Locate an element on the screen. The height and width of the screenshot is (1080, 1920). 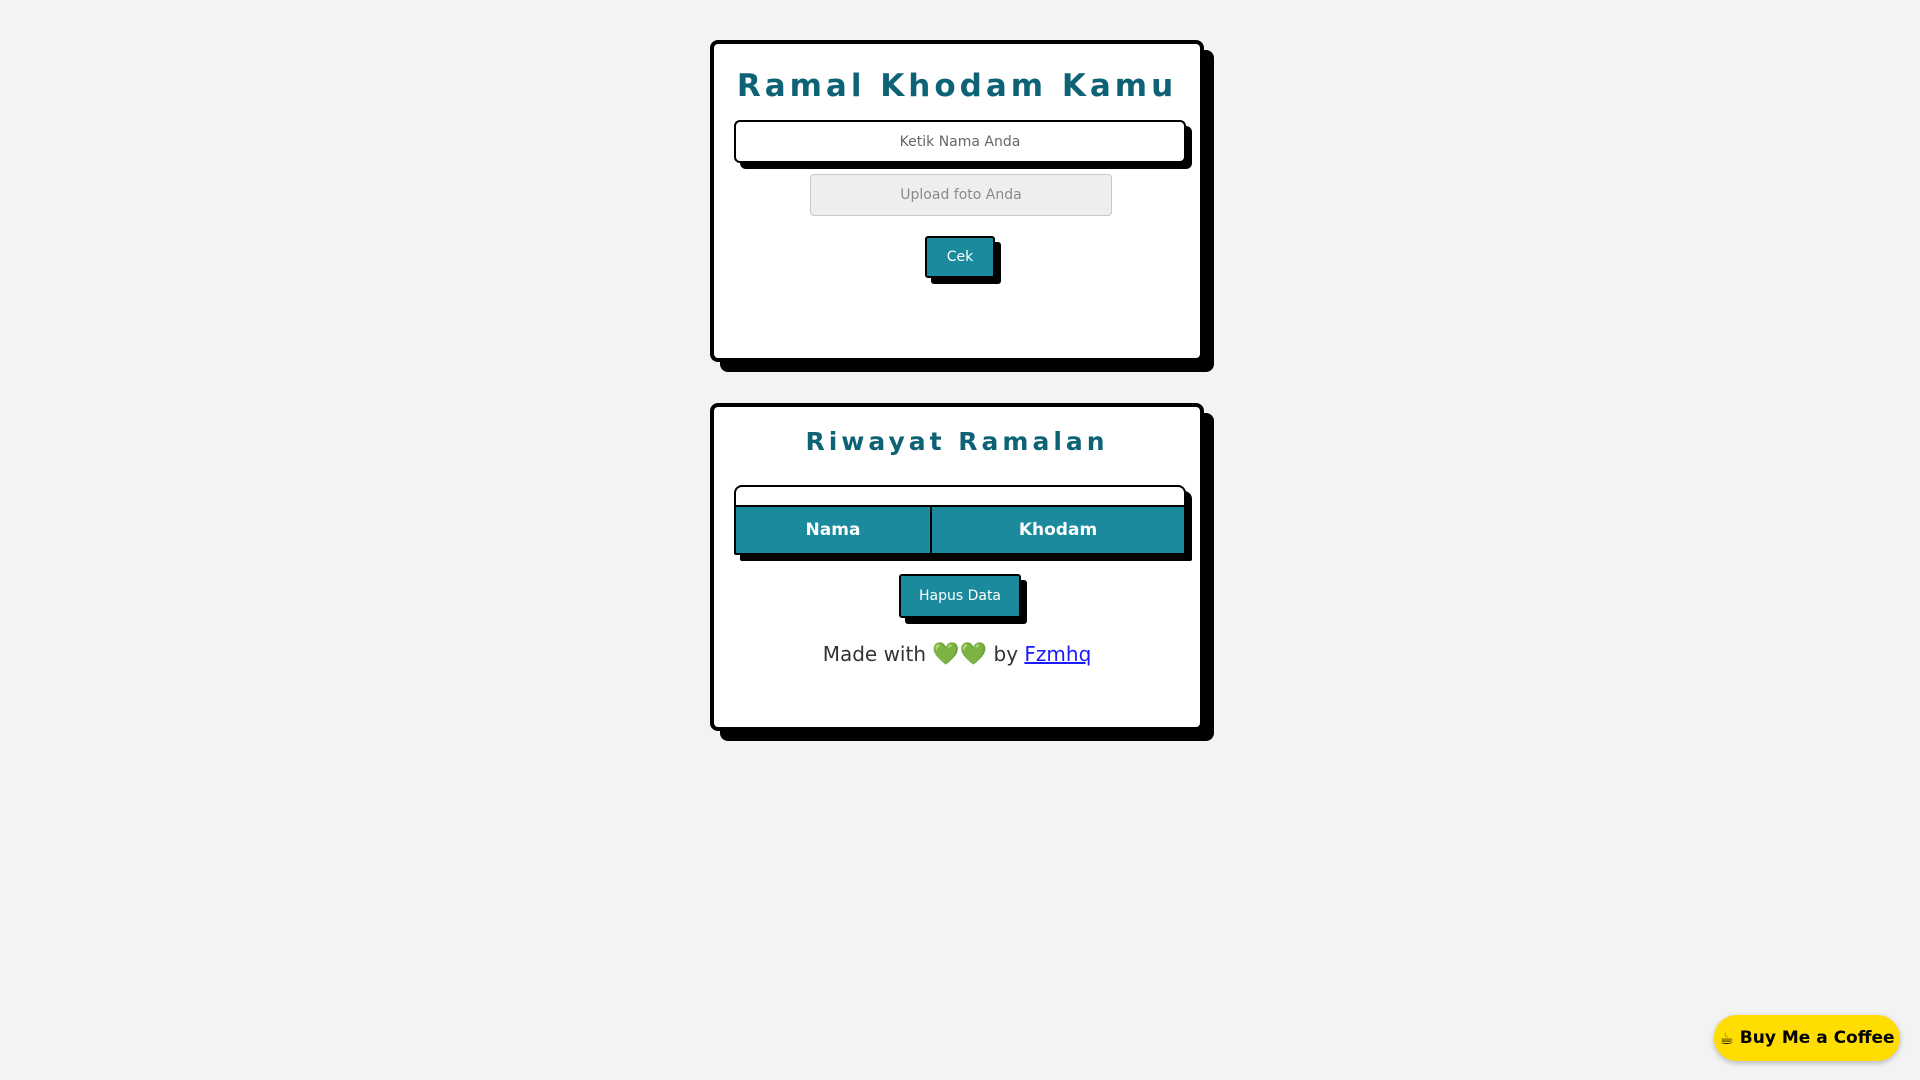
author-link: Fzmhq is located at coordinates (1057, 654).